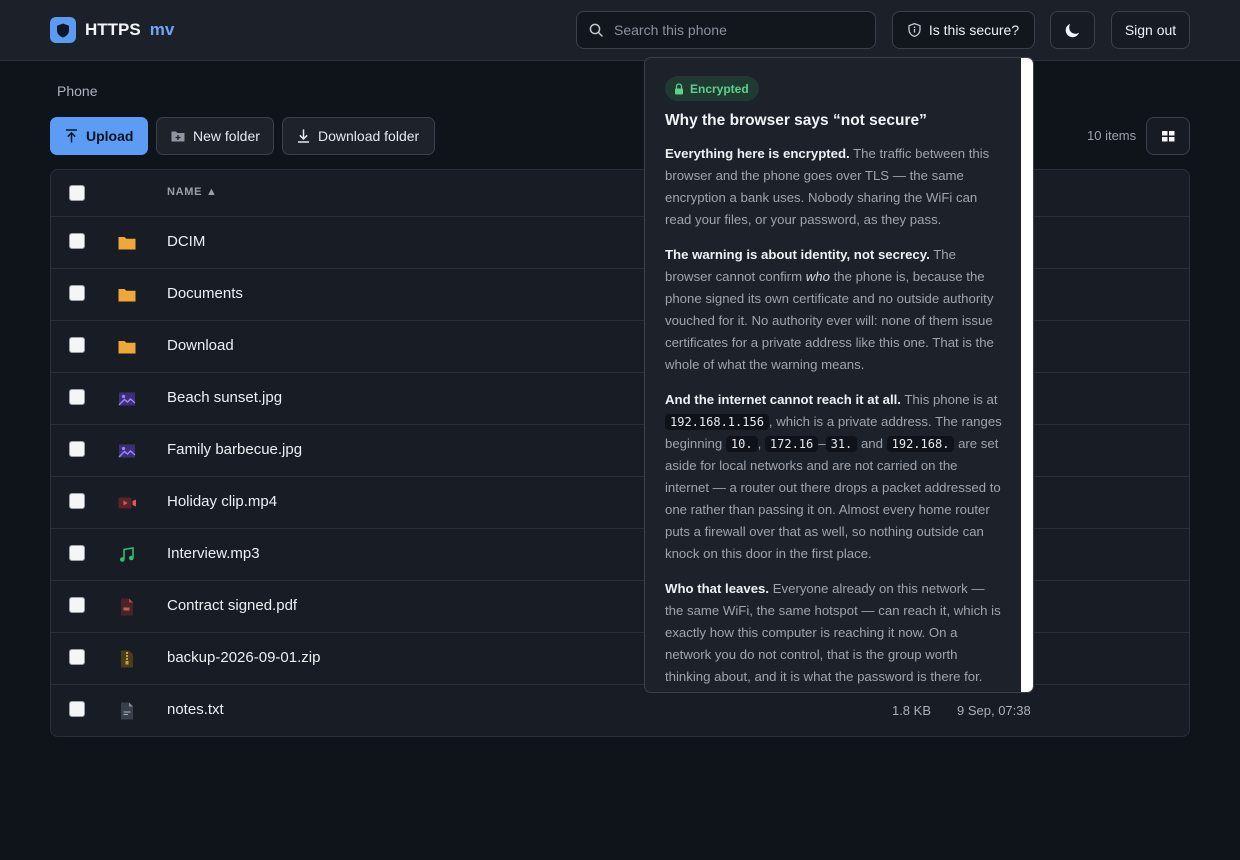 This screenshot has height=860, width=1240. Describe the element at coordinates (186, 241) in the screenshot. I see `file-name: DCIM` at that location.